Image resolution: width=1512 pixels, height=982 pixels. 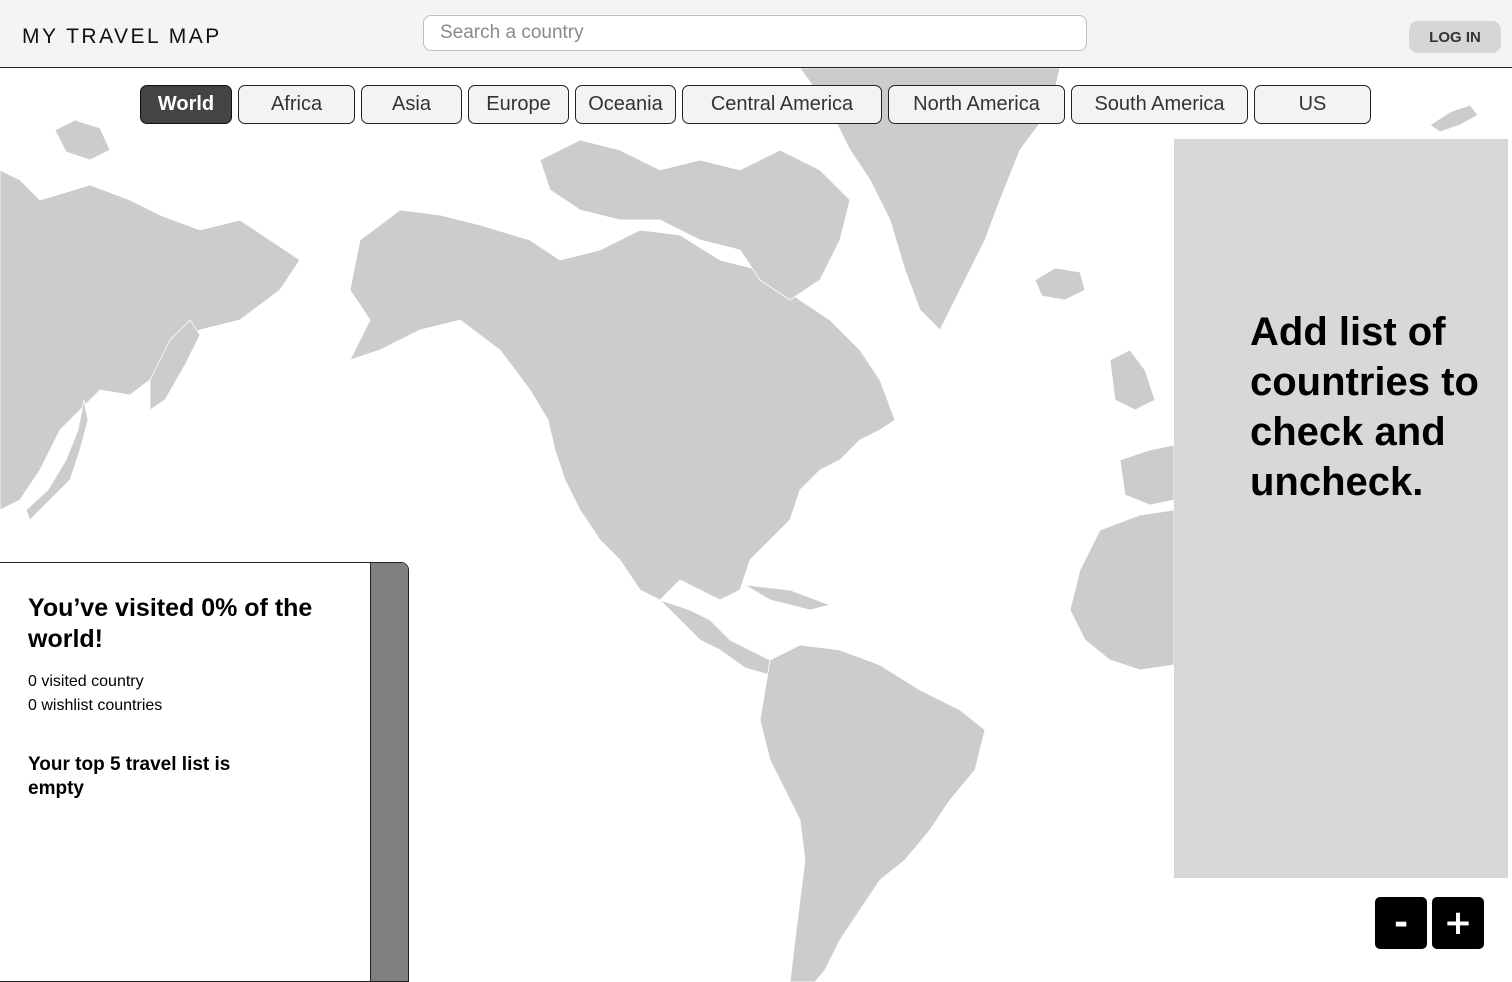 I want to click on map-region-caribbean, so click(x=788, y=597).